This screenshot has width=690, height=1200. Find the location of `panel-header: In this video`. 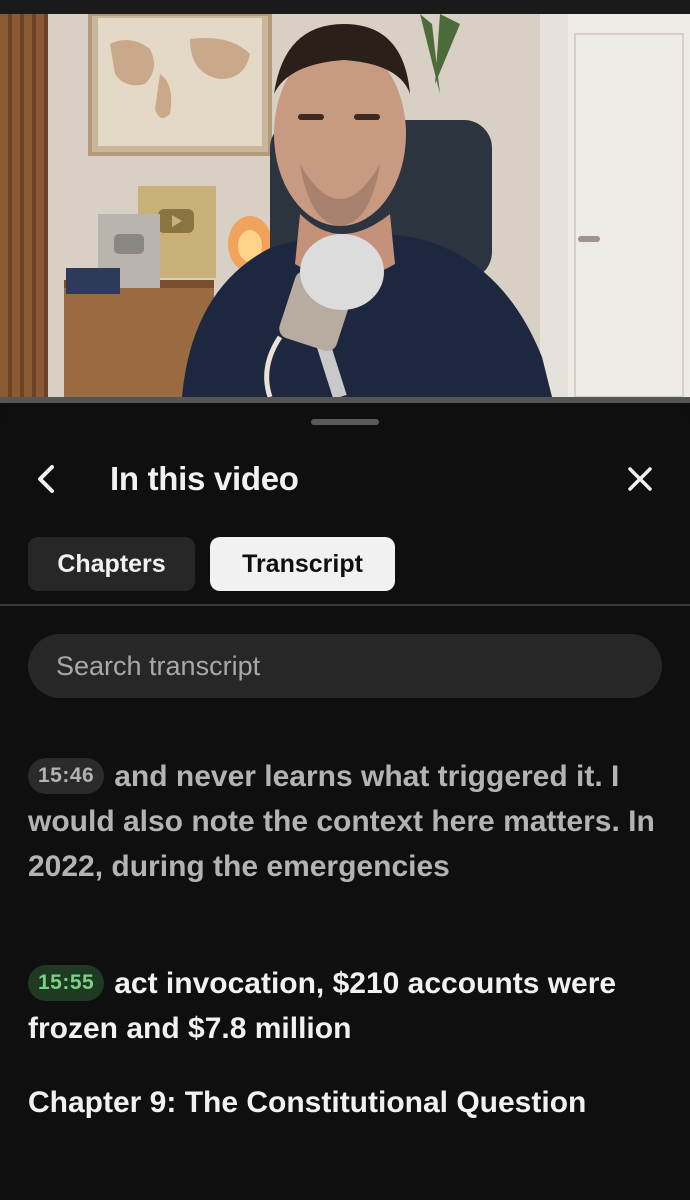

panel-header: In this video is located at coordinates (345, 479).